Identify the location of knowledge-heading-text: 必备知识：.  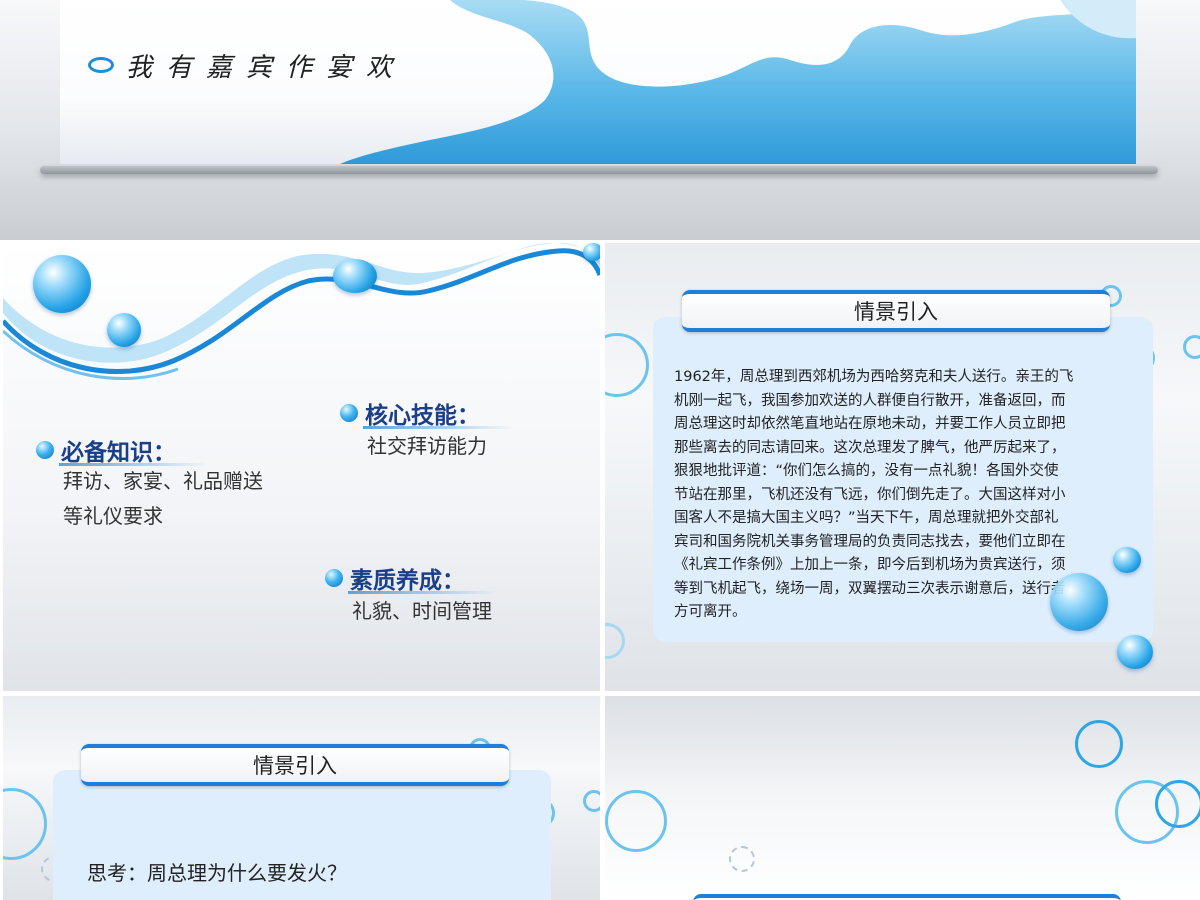
(118, 453).